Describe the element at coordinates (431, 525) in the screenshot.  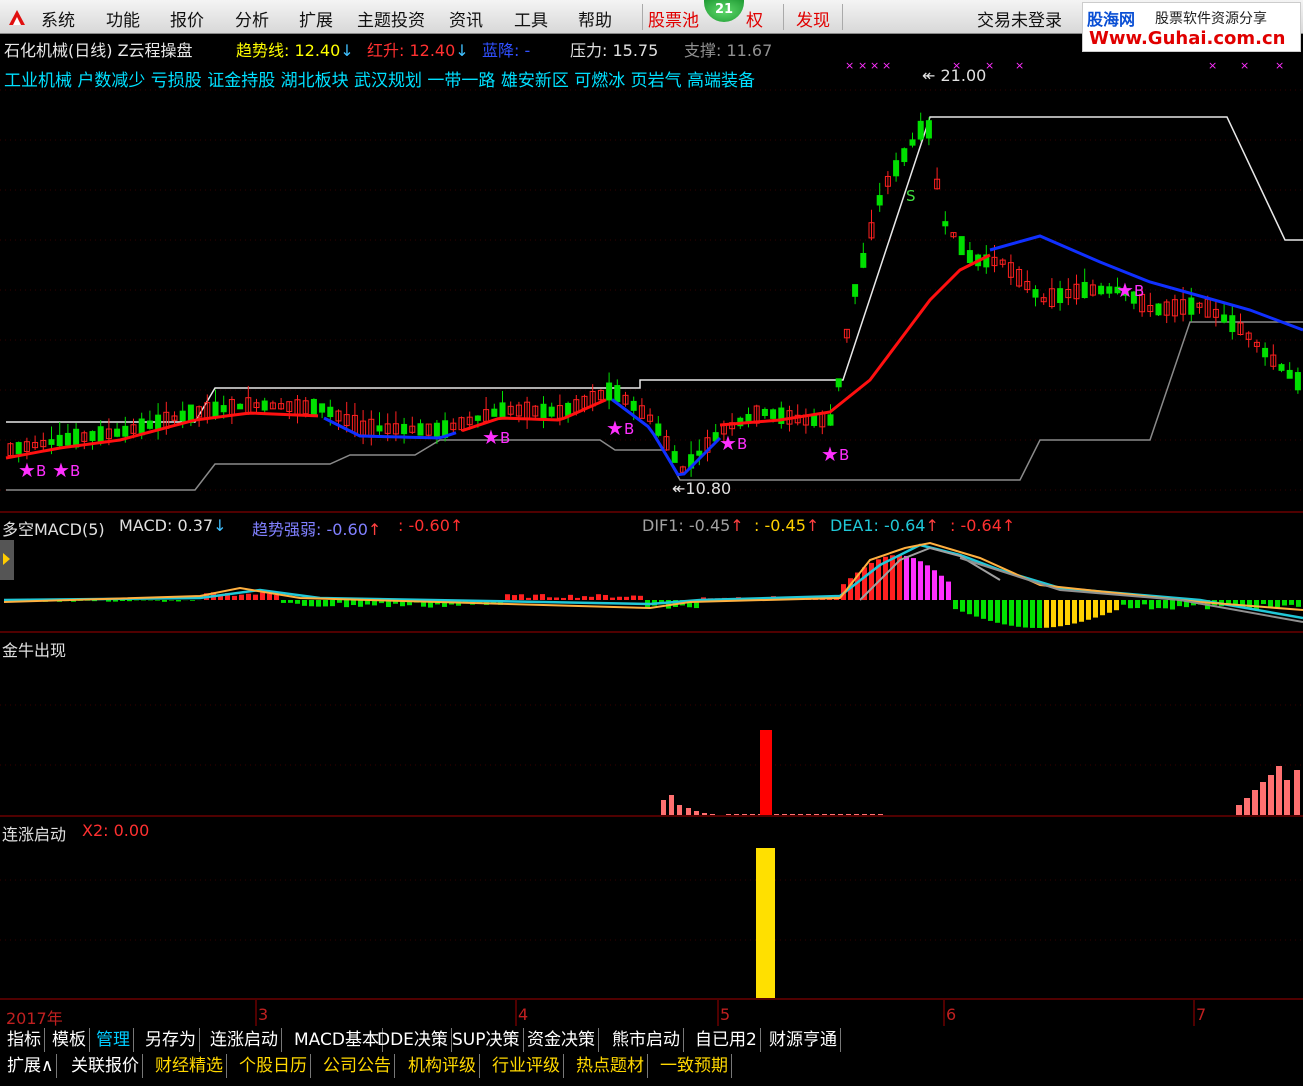
I see `trend-strength-value-2: : -0.60↑` at that location.